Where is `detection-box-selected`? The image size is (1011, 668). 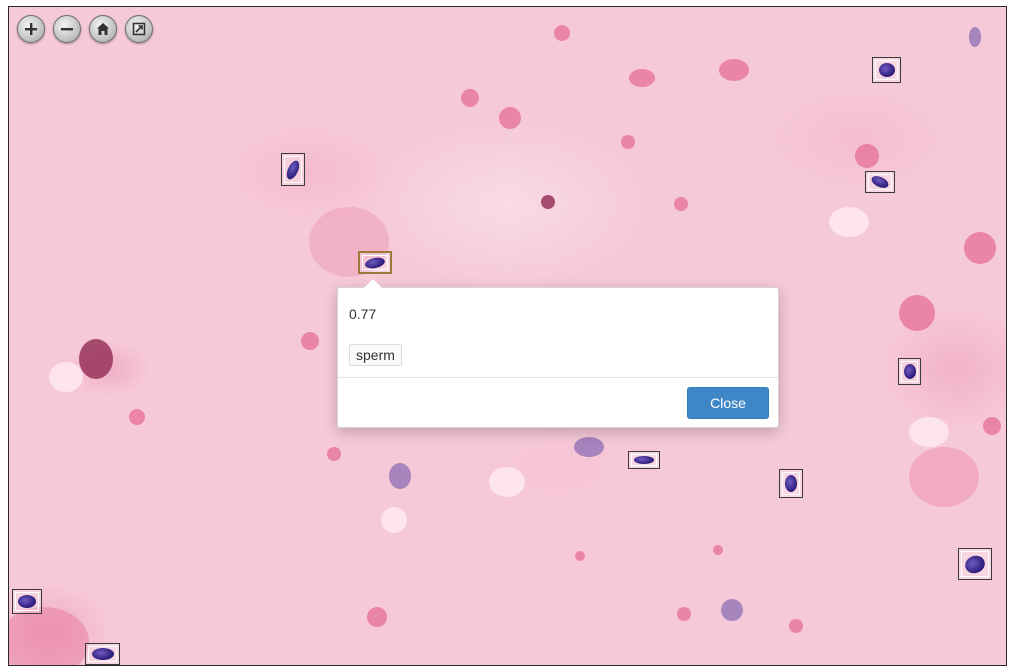 detection-box-selected is located at coordinates (375, 262).